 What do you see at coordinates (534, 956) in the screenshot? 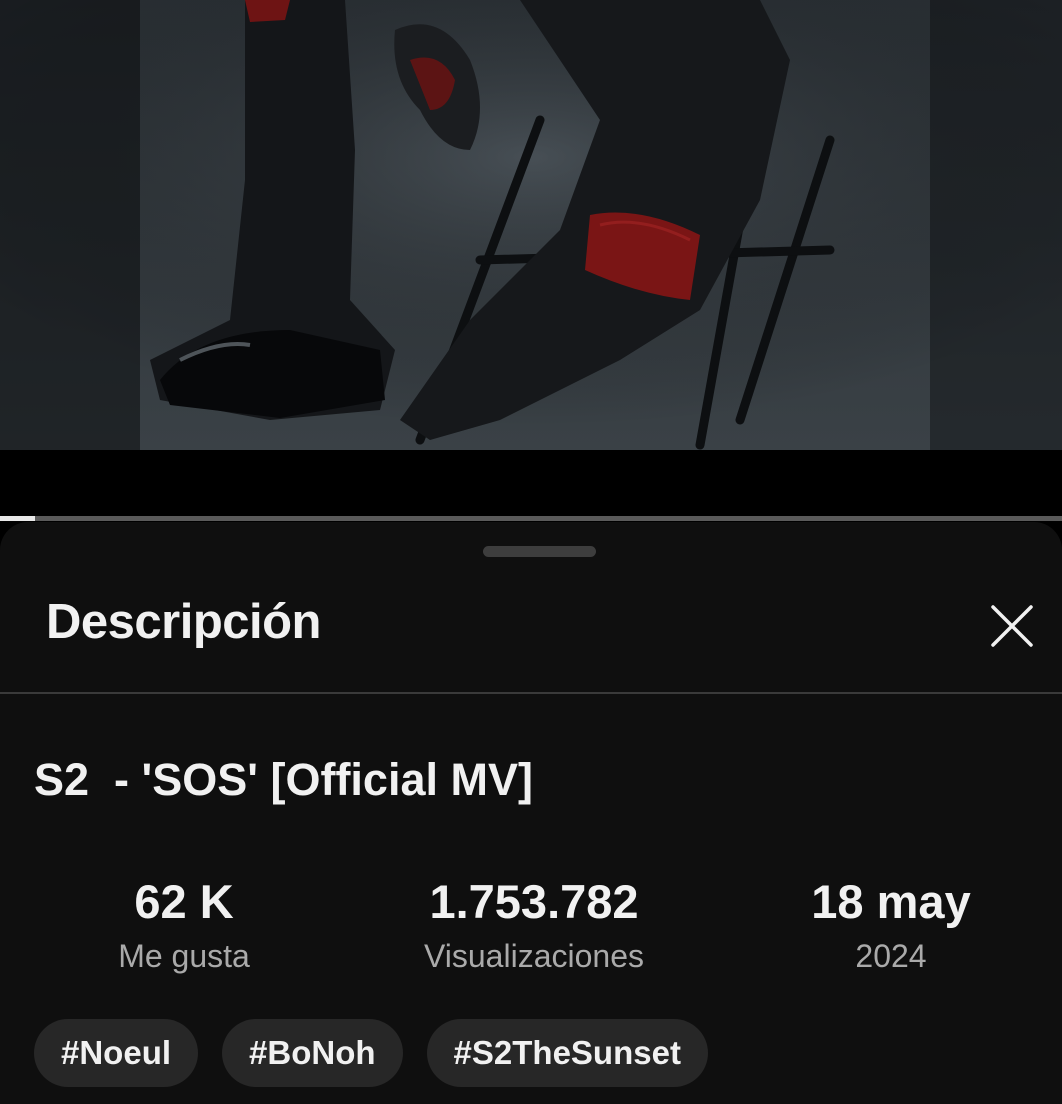
I see `views-label: Visualizaciones` at bounding box center [534, 956].